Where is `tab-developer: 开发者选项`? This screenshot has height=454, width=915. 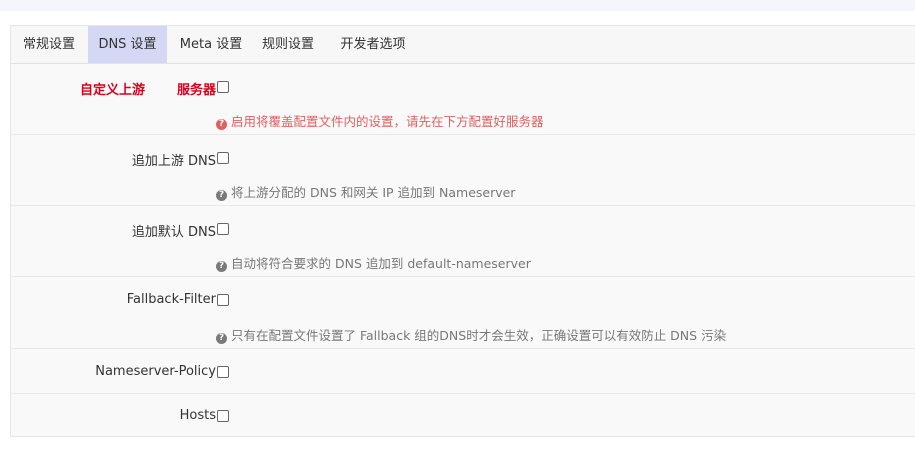 tab-developer: 开发者选项 is located at coordinates (373, 44).